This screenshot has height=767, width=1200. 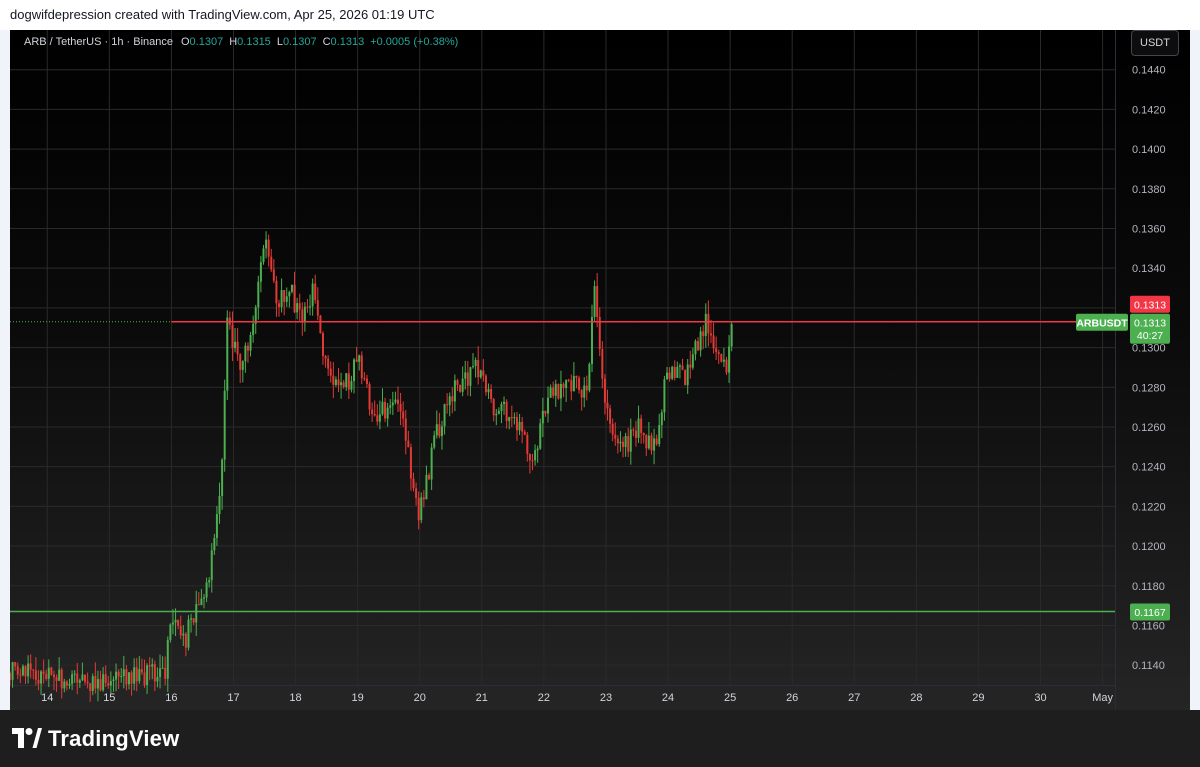 What do you see at coordinates (47, 698) in the screenshot?
I see `x-tick-label: 14` at bounding box center [47, 698].